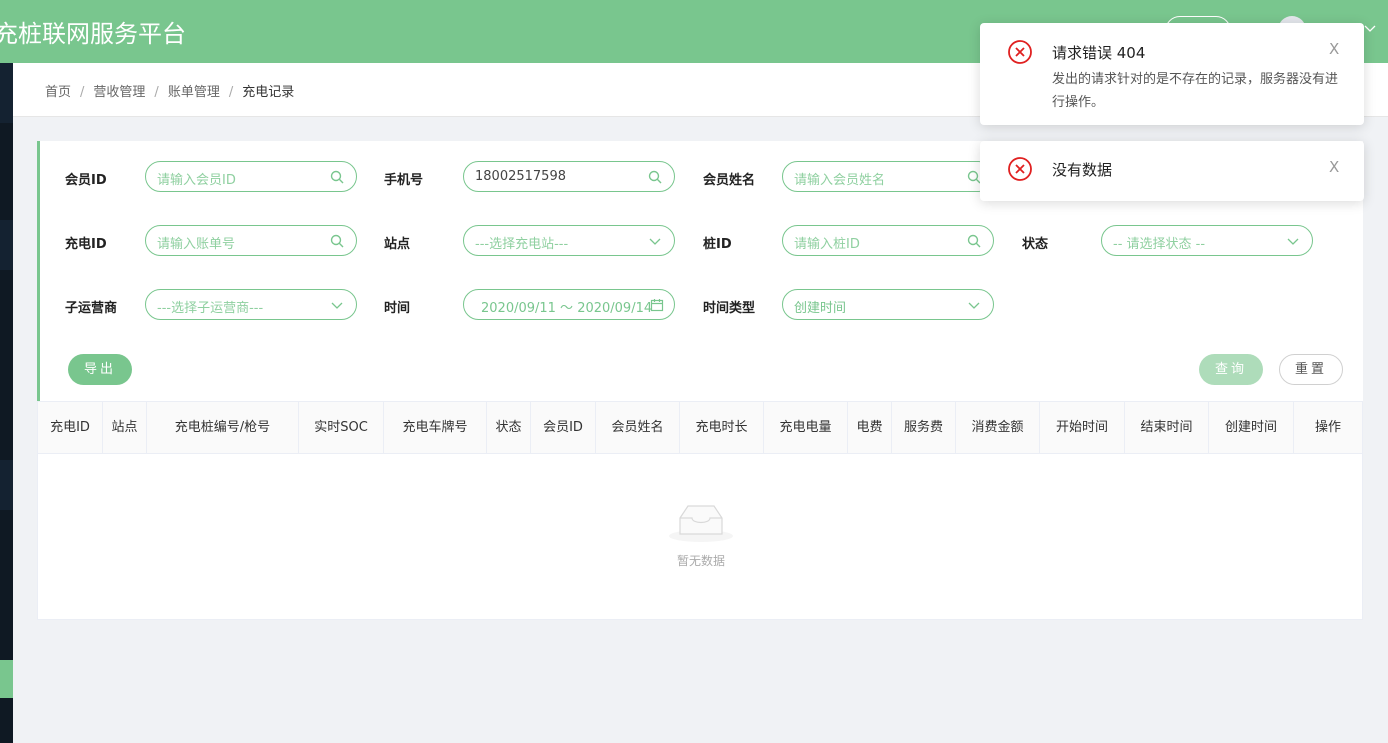 This screenshot has height=743, width=1388. I want to click on column-header: 开始时间, so click(1082, 428).